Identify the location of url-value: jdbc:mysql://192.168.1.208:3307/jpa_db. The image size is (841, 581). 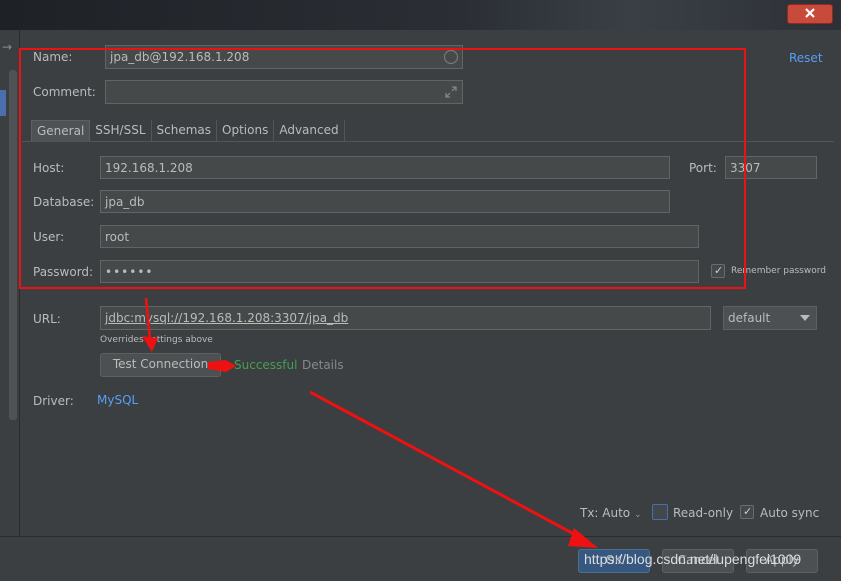
(227, 318).